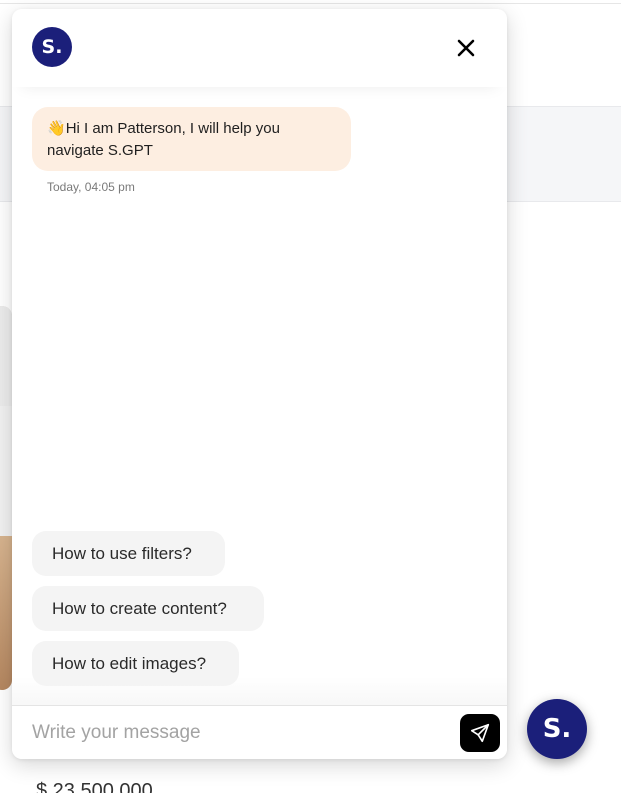 This screenshot has height=793, width=621. I want to click on send-button, so click(480, 733).